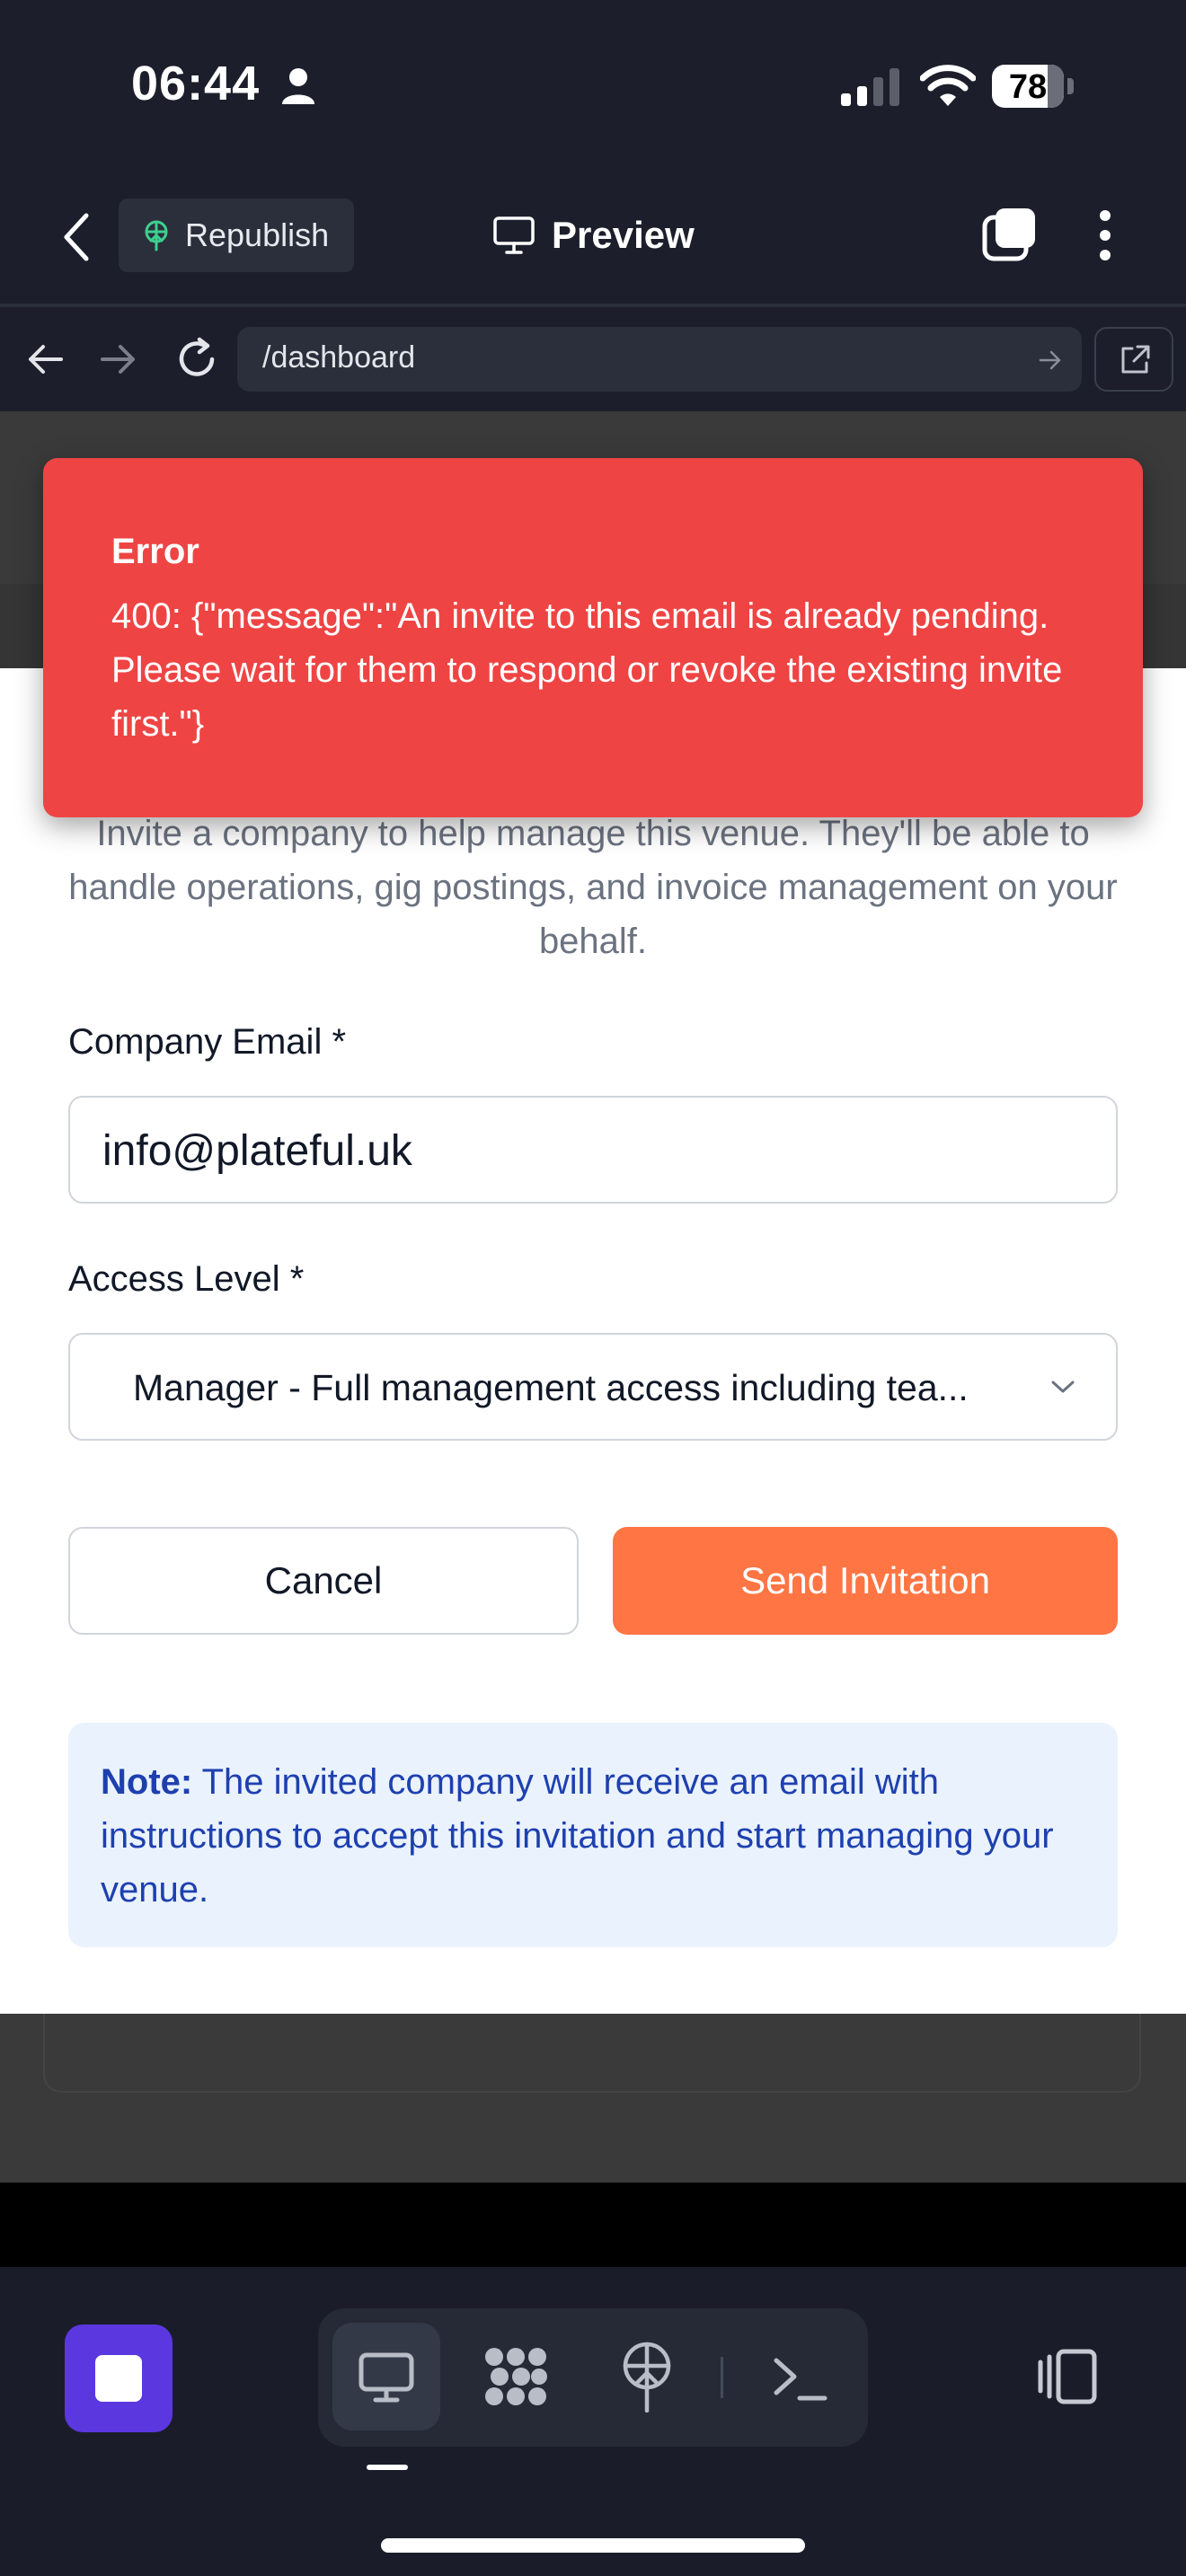  What do you see at coordinates (77, 237) in the screenshot?
I see `back-chevron-icon` at bounding box center [77, 237].